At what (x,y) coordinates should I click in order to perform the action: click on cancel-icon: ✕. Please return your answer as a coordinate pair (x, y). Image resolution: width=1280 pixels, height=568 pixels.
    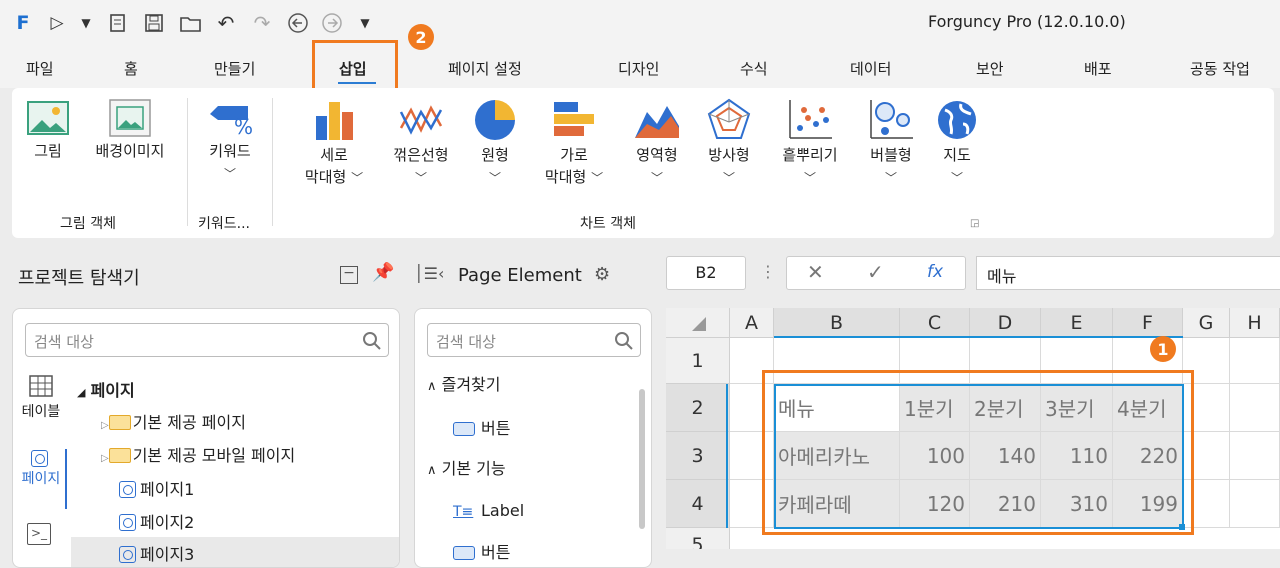
    Looking at the image, I should click on (815, 272).